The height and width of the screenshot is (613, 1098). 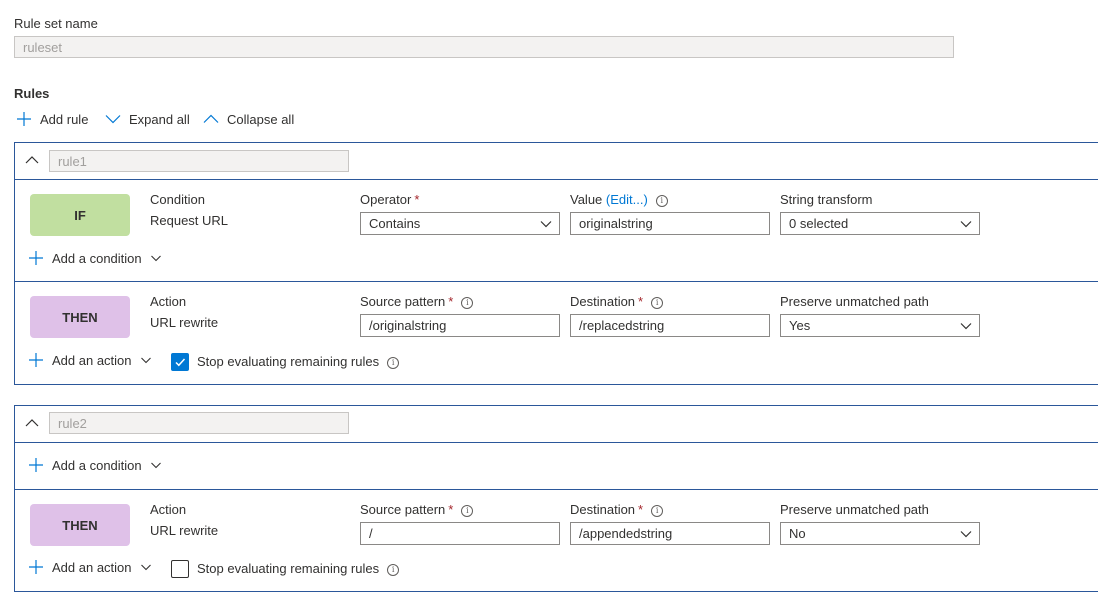 What do you see at coordinates (199, 161) in the screenshot?
I see `rule1-name-input: rule1` at bounding box center [199, 161].